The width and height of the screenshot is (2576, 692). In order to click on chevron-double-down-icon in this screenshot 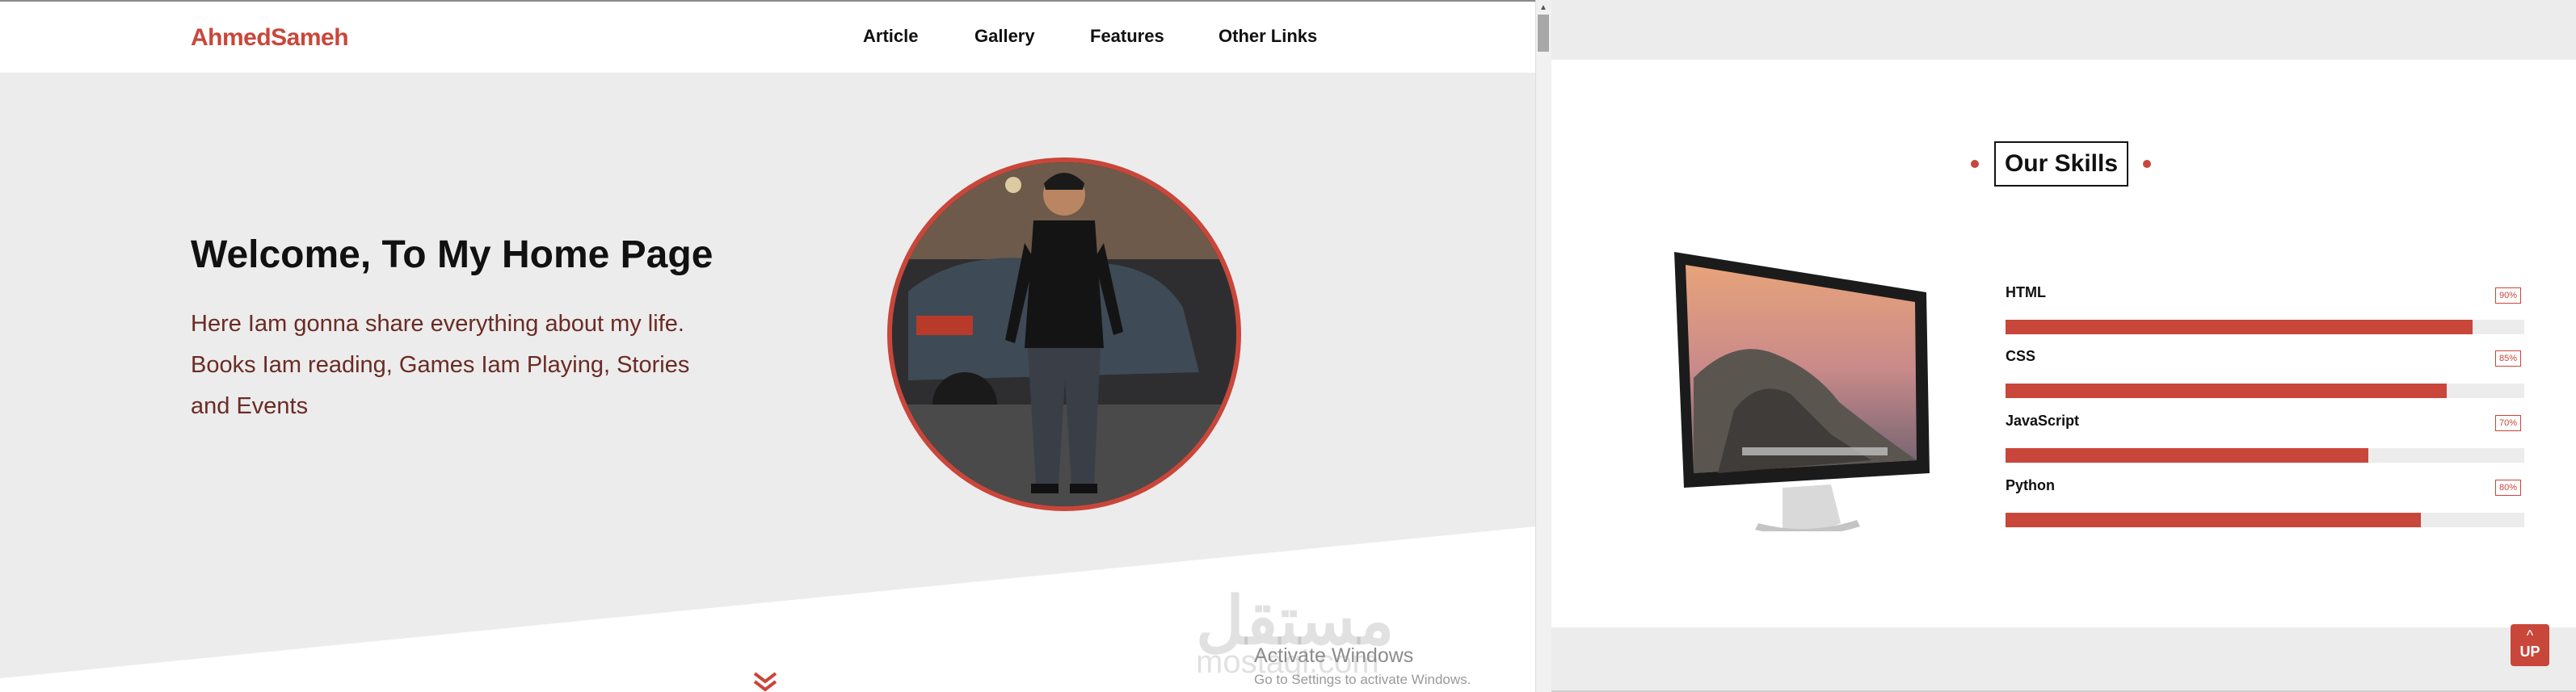, I will do `click(765, 681)`.